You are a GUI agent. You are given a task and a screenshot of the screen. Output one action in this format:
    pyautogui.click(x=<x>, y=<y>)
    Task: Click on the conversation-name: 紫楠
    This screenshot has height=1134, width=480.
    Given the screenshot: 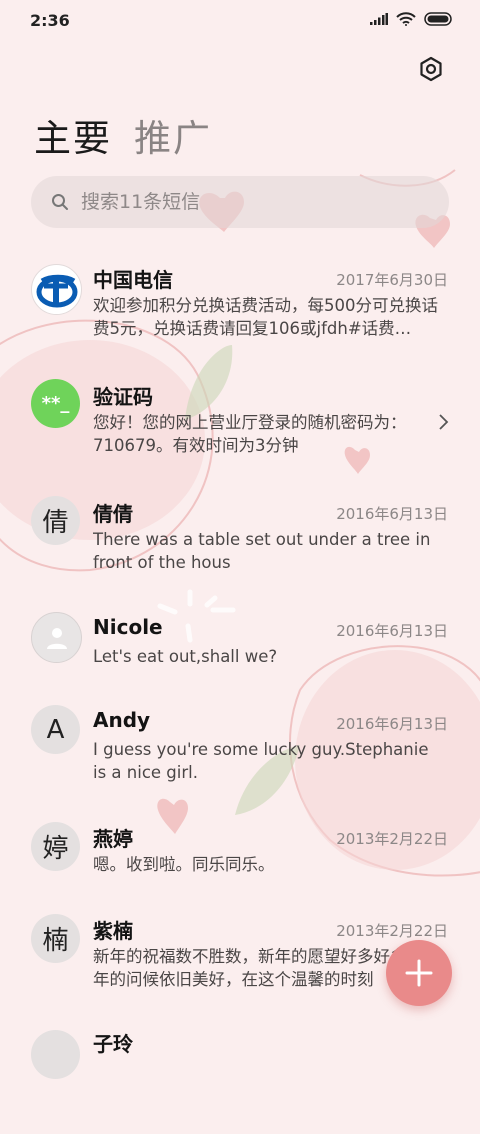 What is the action you would take?
    pyautogui.click(x=113, y=931)
    